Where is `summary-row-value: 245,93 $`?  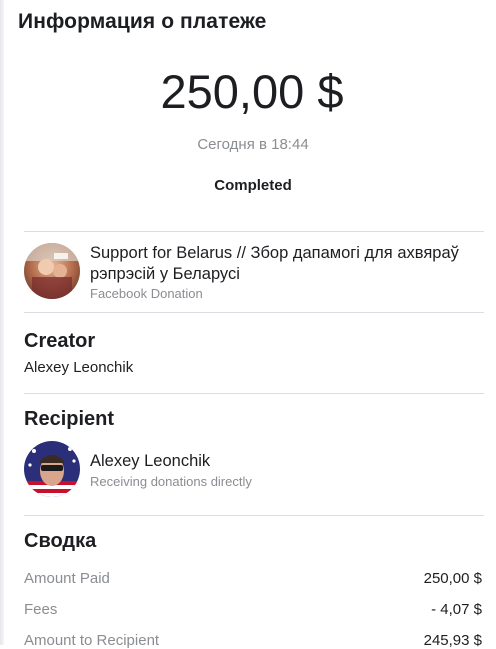 summary-row-value: 245,93 $ is located at coordinates (452, 640).